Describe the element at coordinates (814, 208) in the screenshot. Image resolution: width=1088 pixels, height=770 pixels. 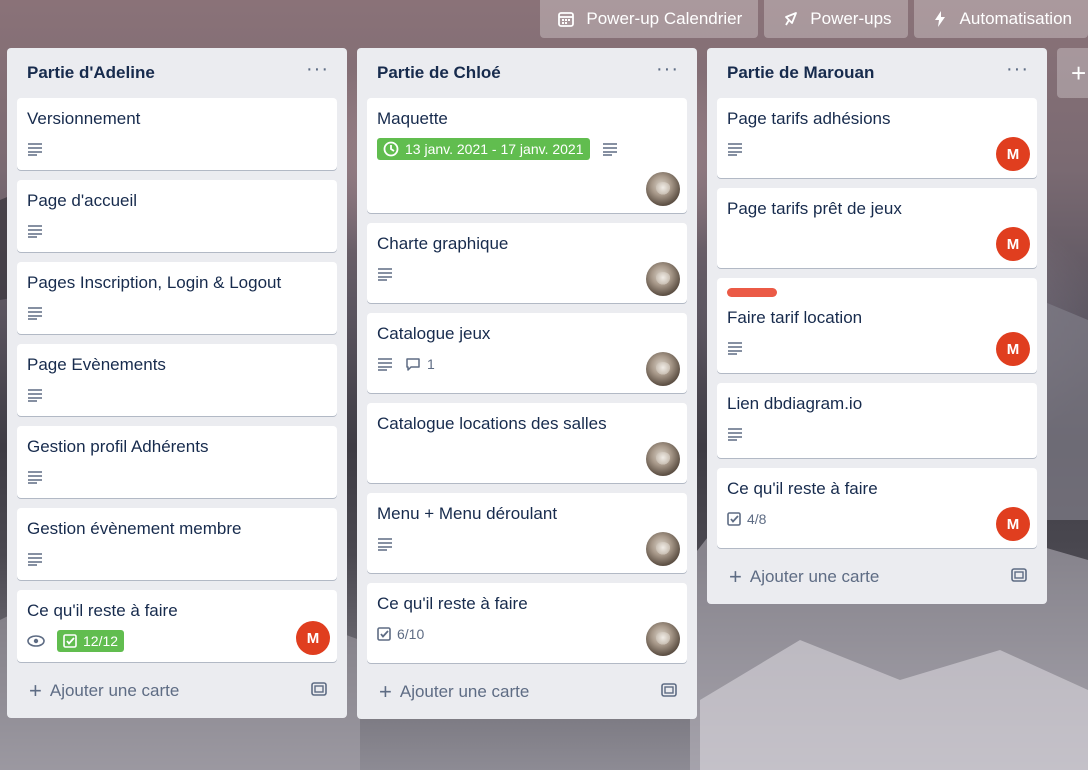
I see `card-title: Page tarifs prêt de jeux` at that location.